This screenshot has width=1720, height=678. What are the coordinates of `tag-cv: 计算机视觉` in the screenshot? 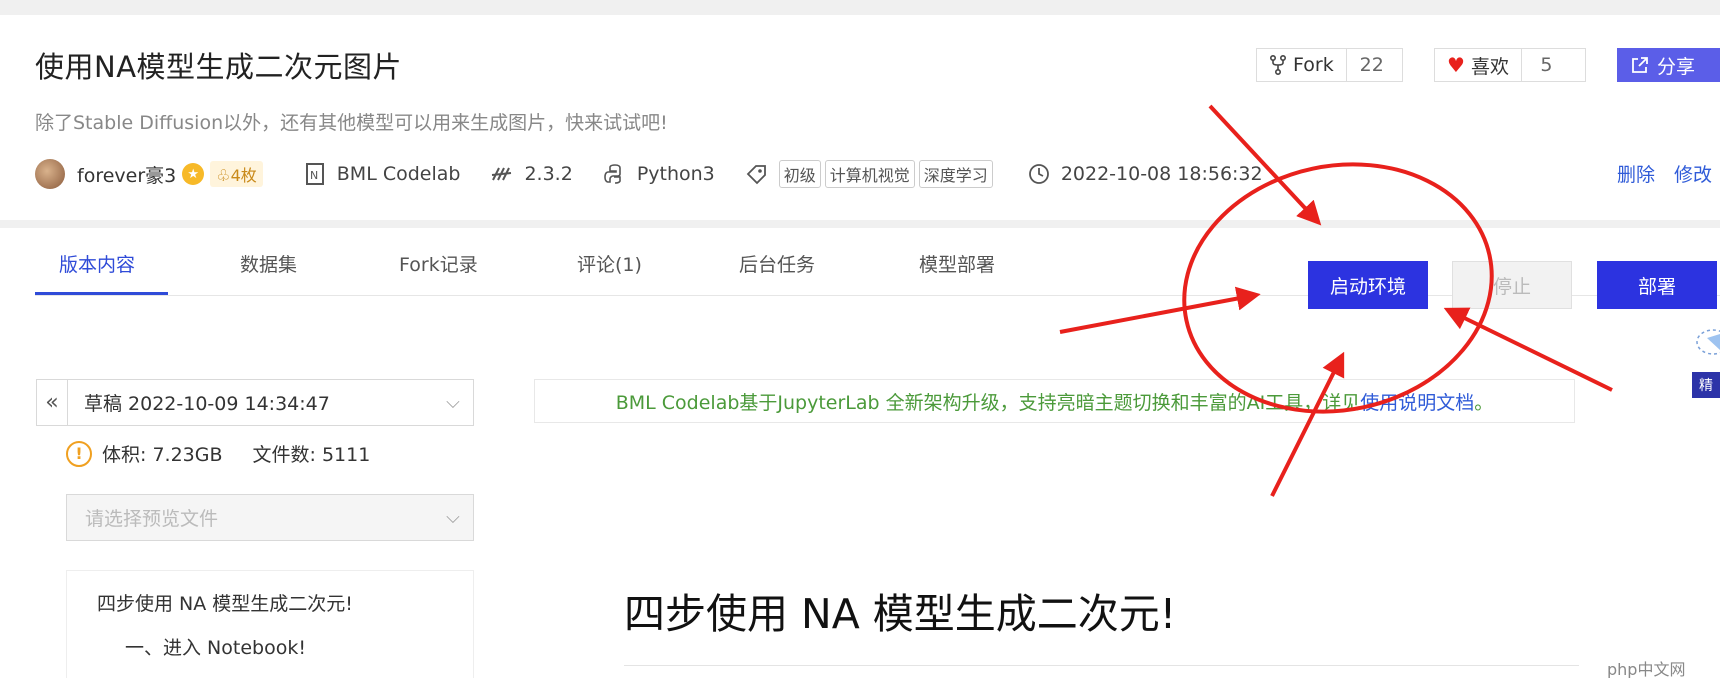 It's located at (869, 174).